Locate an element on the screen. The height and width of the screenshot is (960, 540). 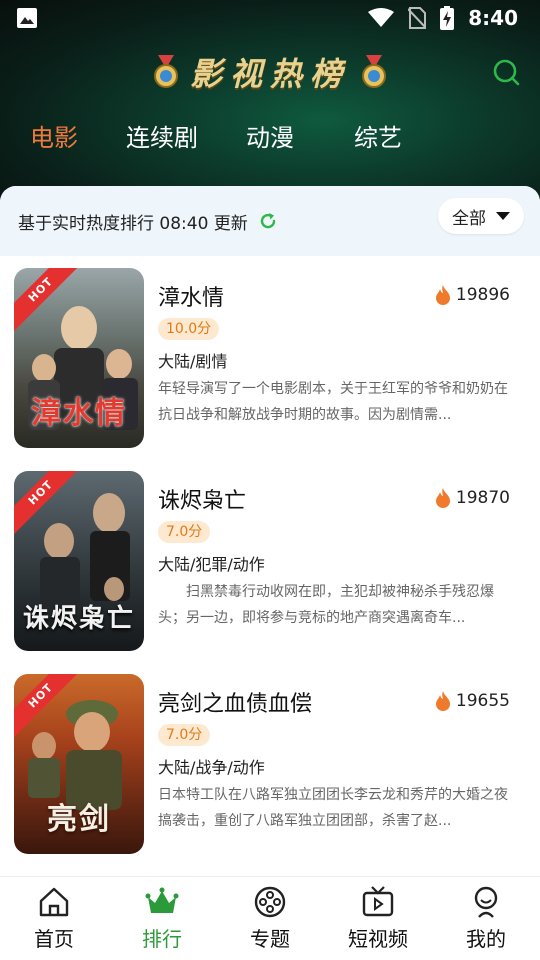
update-info-text: 基于实时热度排行 08:40 更新 is located at coordinates (133, 223).